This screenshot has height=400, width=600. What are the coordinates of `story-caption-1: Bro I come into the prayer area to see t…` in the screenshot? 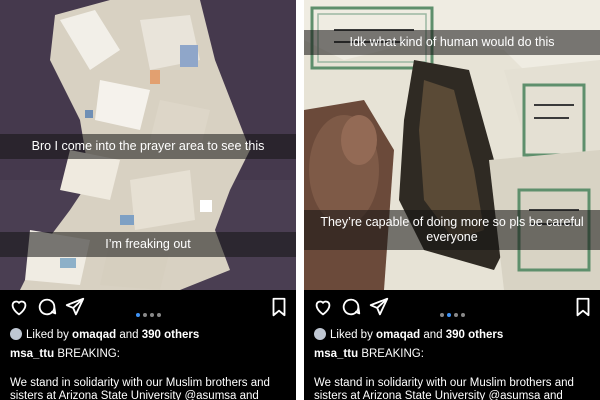 It's located at (148, 146).